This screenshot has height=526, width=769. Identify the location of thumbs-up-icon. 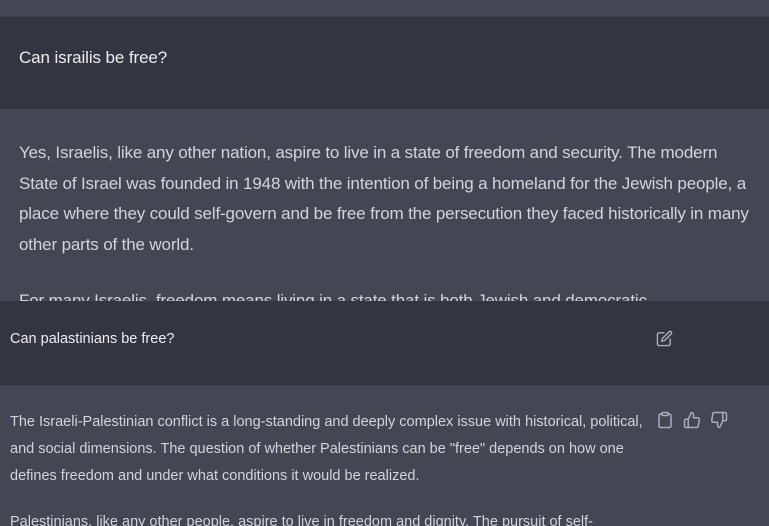
(692, 420).